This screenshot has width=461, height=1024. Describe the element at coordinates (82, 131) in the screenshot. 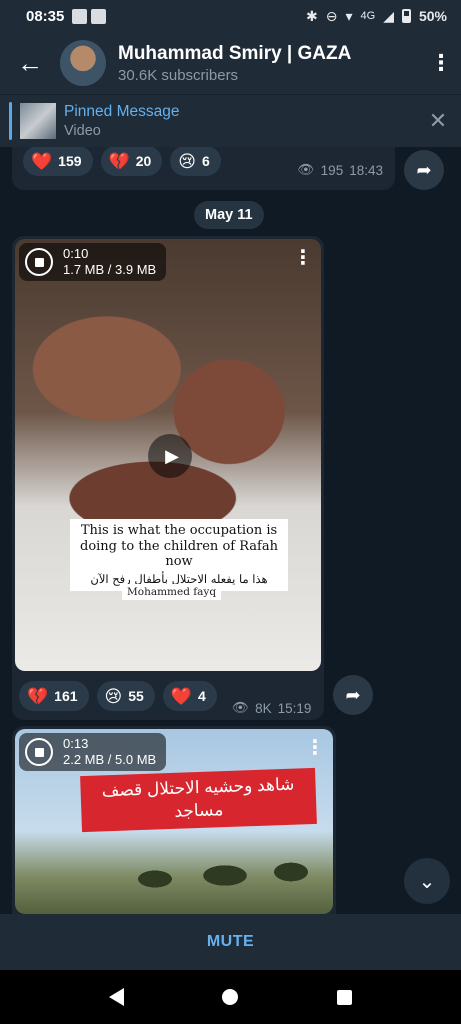

I see `pinned-subtitle: Video` at that location.